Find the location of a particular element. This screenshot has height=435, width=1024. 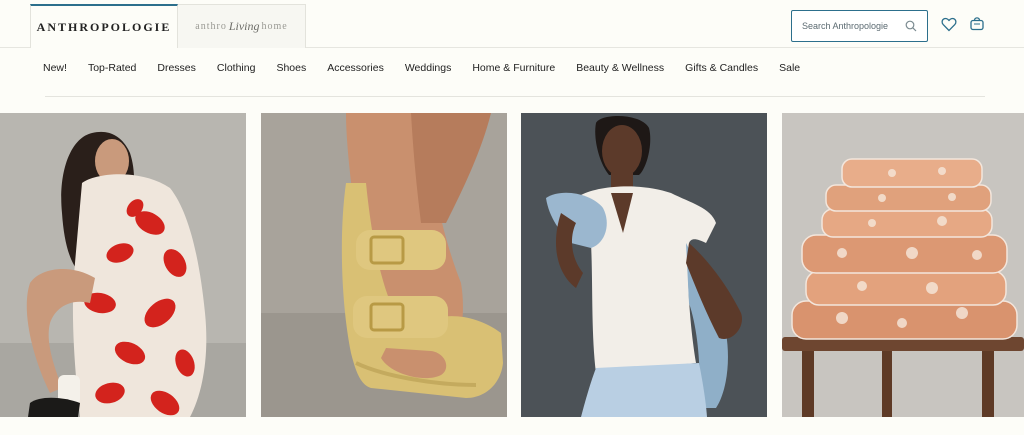

nav-item-beauty-wellness: Beauty & Wellness is located at coordinates (620, 68).